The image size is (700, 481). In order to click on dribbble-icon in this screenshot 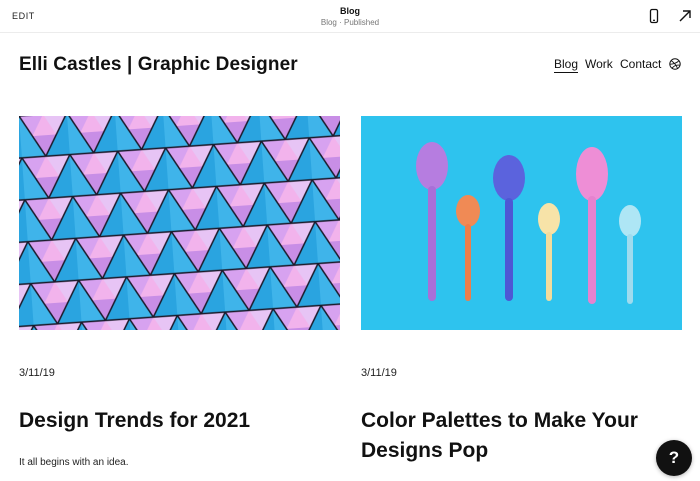, I will do `click(675, 63)`.